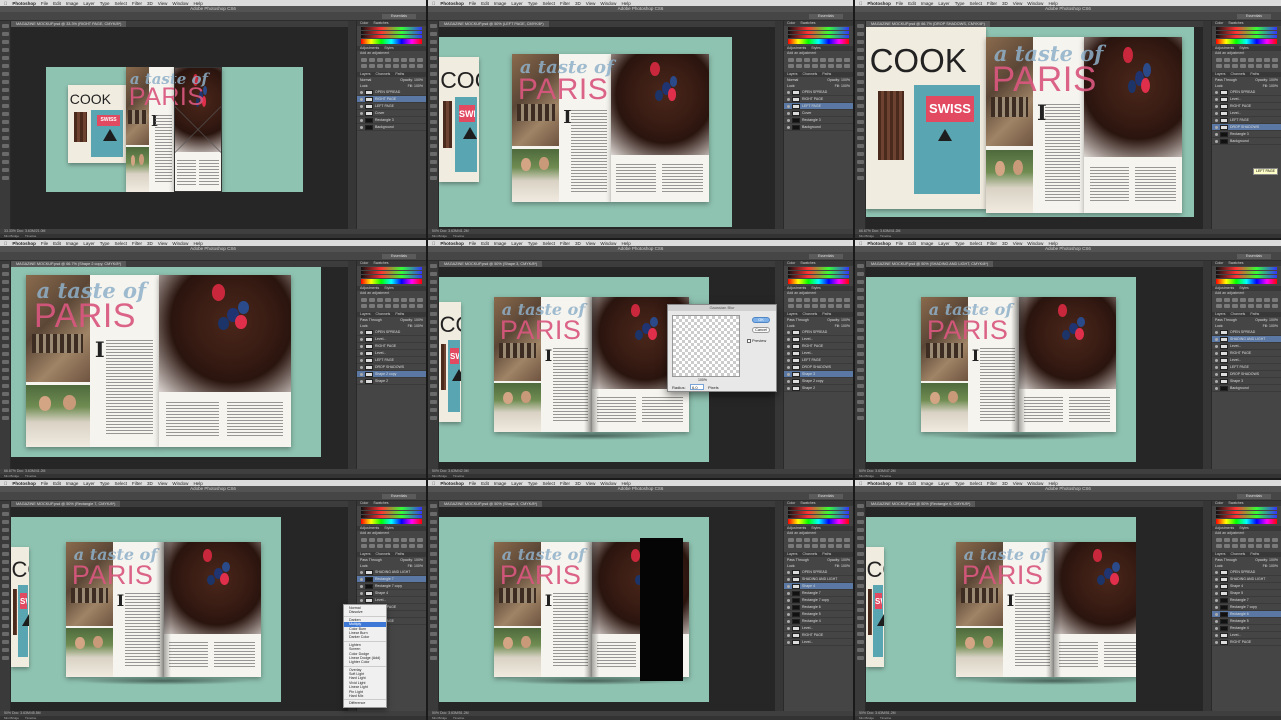  What do you see at coordinates (391, 332) in the screenshot?
I see `layer-row: OPEN SPREAD` at bounding box center [391, 332].